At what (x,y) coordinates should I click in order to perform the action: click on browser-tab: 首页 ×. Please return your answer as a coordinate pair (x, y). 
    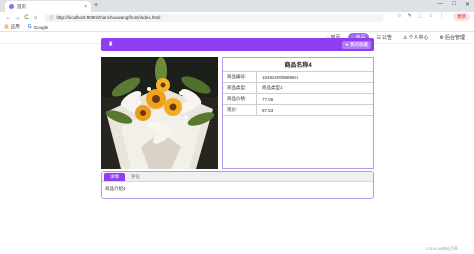
    Looking at the image, I should click on (48, 6).